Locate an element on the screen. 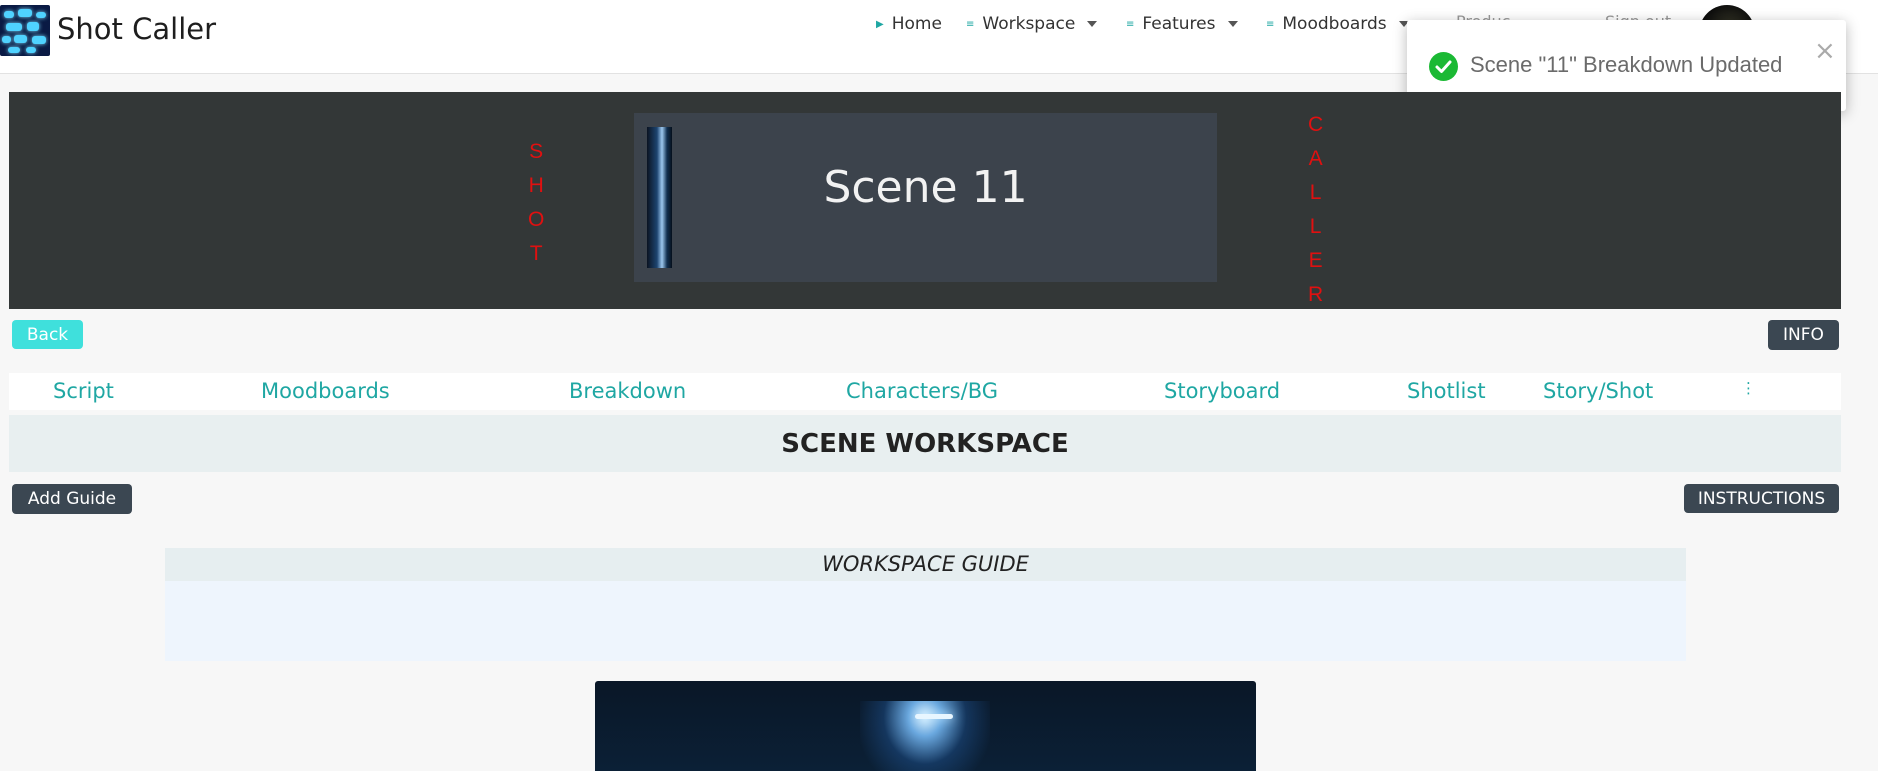 The width and height of the screenshot is (1878, 771). instructions-button: INSTRUCTIONS is located at coordinates (1761, 498).